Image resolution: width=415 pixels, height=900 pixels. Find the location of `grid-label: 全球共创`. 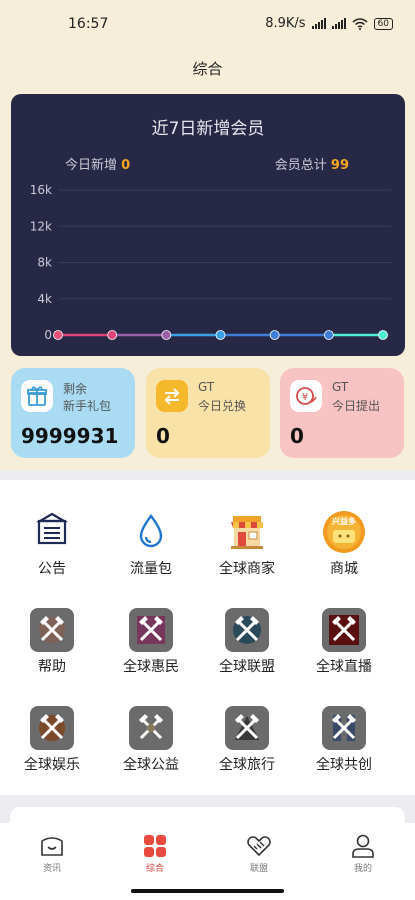

grid-label: 全球共创 is located at coordinates (344, 765).